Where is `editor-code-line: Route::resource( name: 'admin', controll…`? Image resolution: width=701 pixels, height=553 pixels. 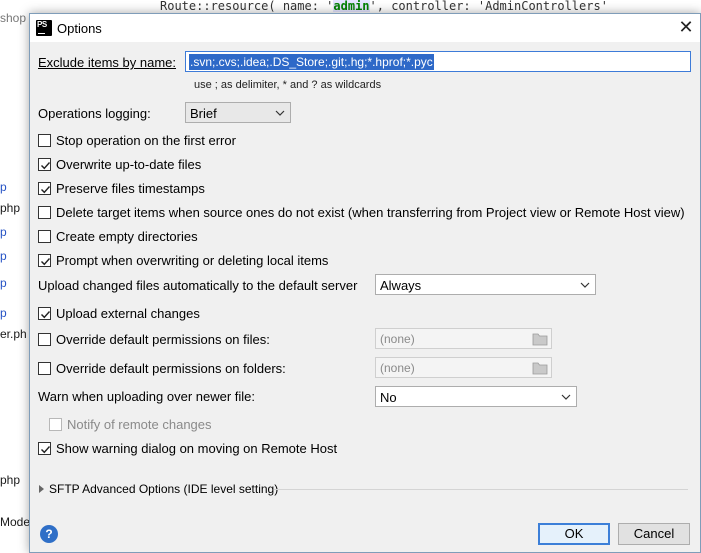 editor-code-line: Route::resource( name: 'admin', controll… is located at coordinates (430, 6).